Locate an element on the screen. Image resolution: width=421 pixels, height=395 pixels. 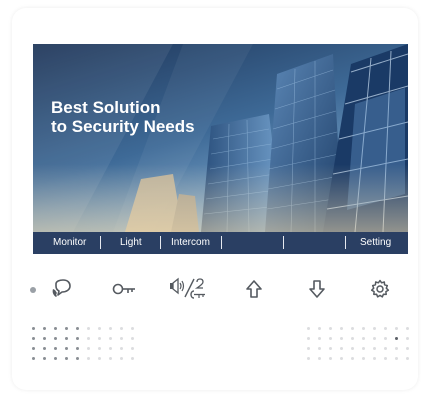
arrow-up-icon is located at coordinates (254, 289).